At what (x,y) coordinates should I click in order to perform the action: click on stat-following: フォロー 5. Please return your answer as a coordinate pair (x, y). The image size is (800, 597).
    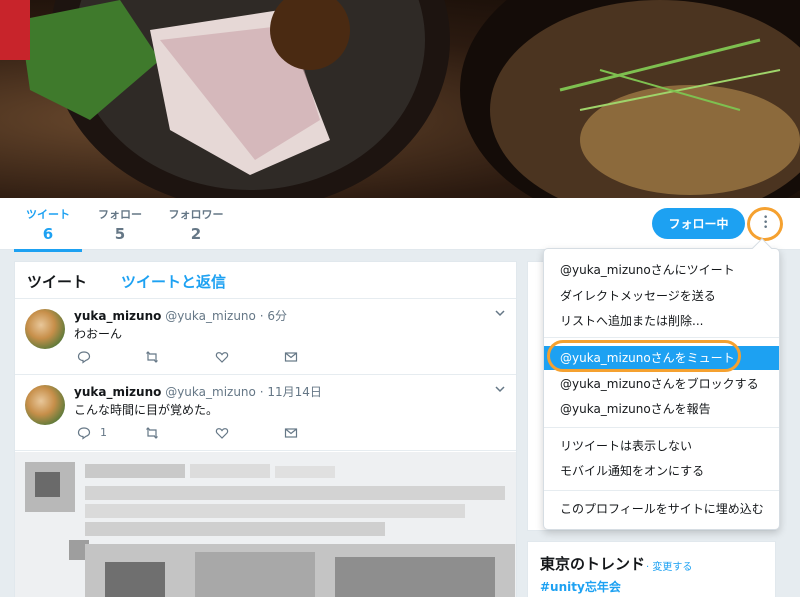
    Looking at the image, I should click on (120, 224).